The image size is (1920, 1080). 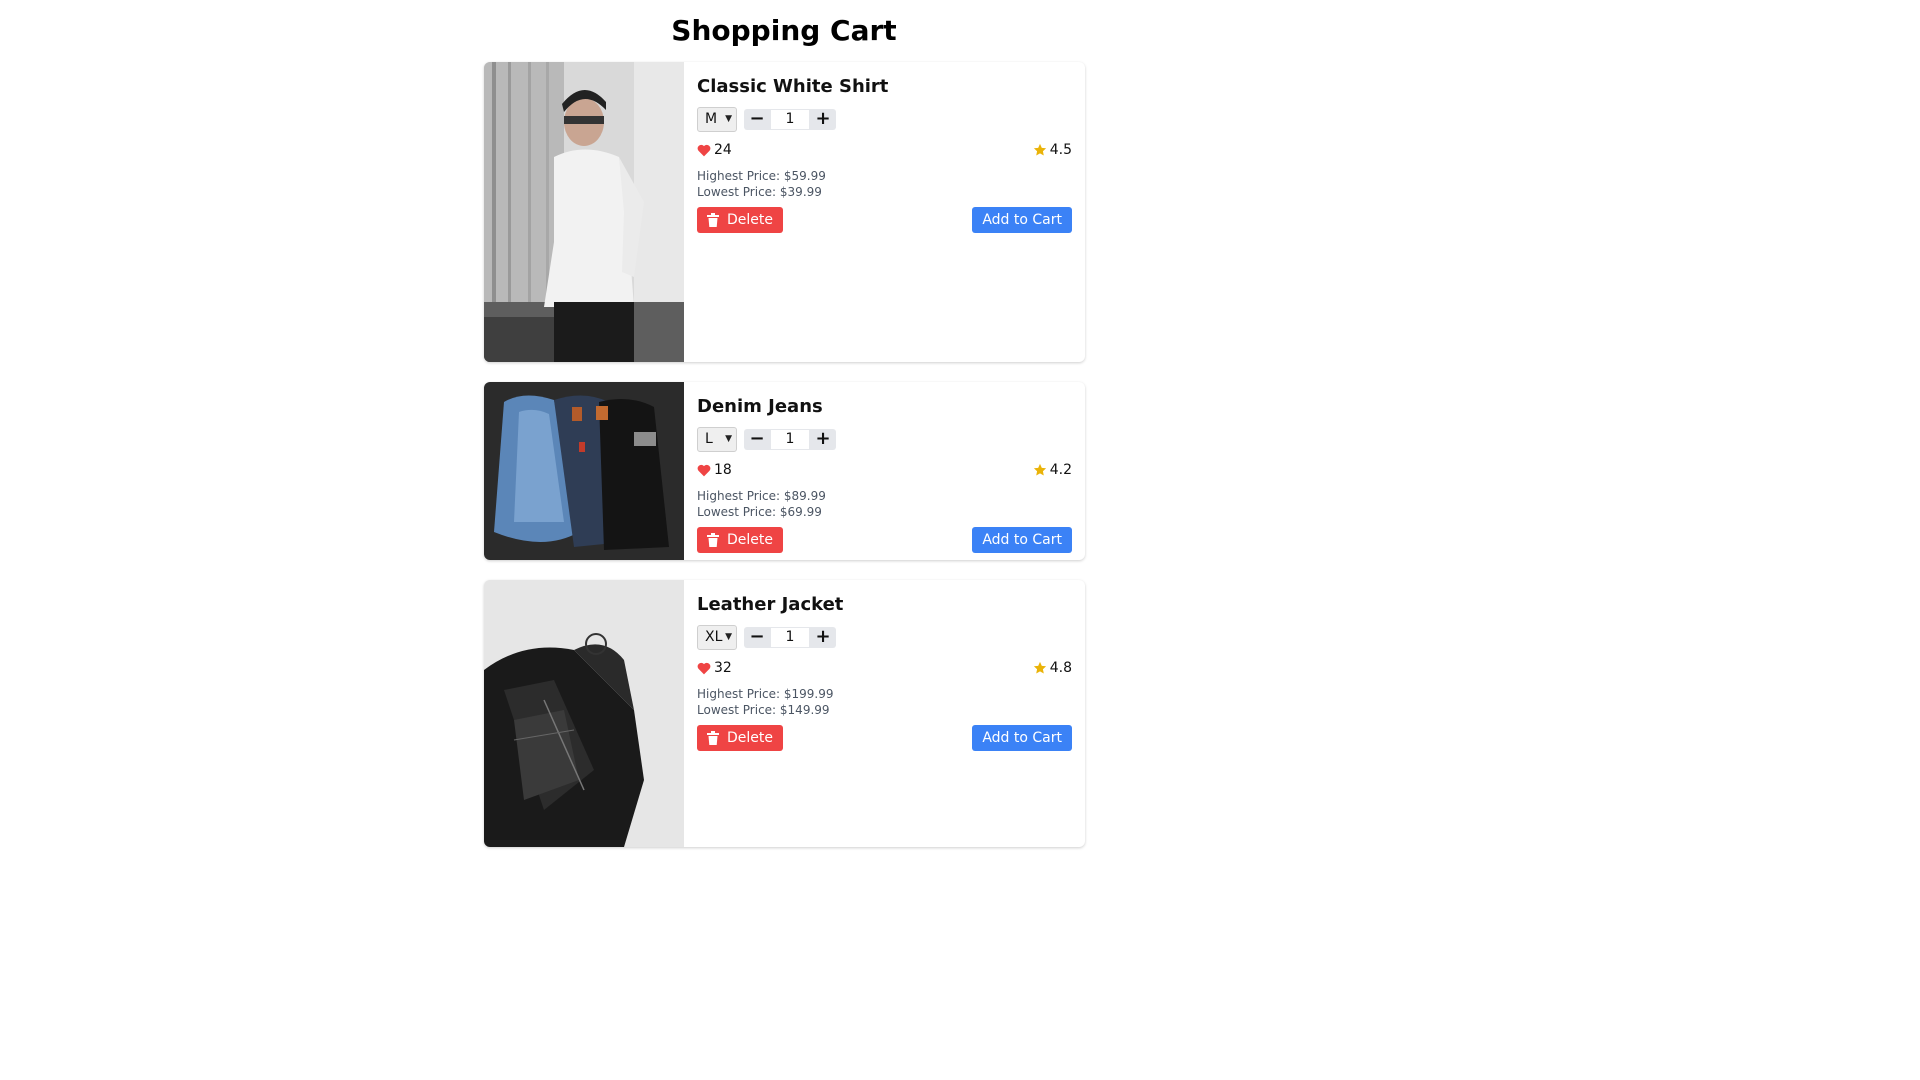 What do you see at coordinates (723, 150) in the screenshot?
I see `likes-count: 24` at bounding box center [723, 150].